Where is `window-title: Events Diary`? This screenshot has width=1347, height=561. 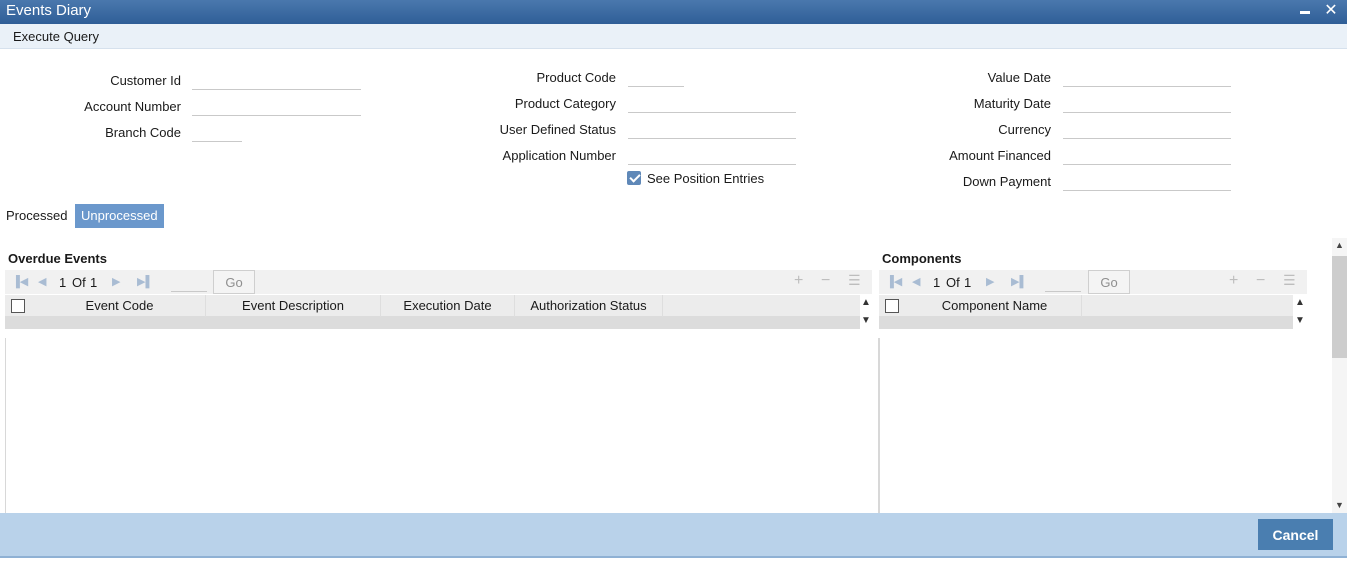
window-title: Events Diary is located at coordinates (49, 10).